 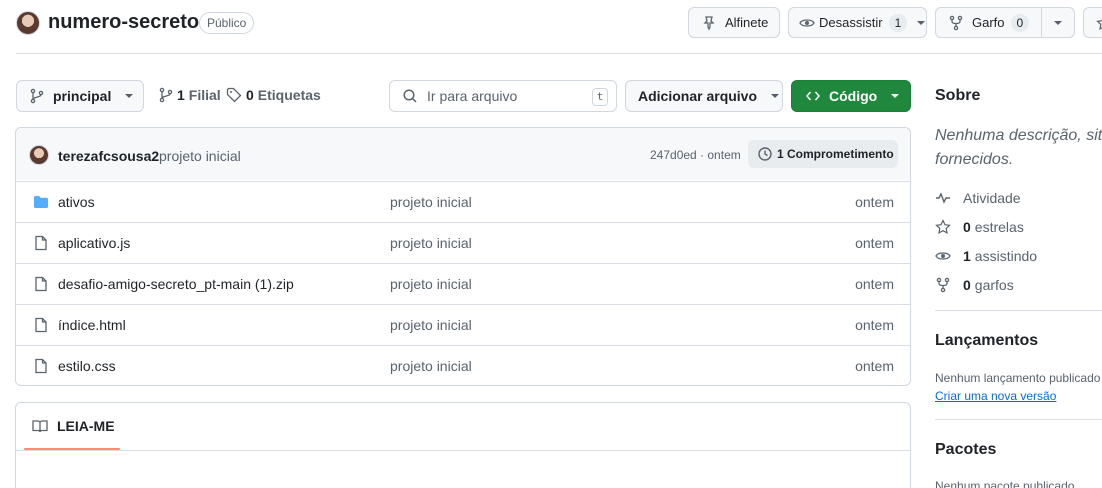 What do you see at coordinates (87, 366) in the screenshot?
I see `file-name: estilo.css` at bounding box center [87, 366].